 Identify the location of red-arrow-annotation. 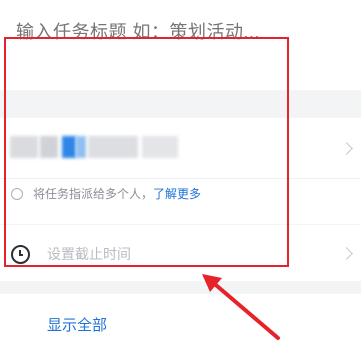
(241, 307).